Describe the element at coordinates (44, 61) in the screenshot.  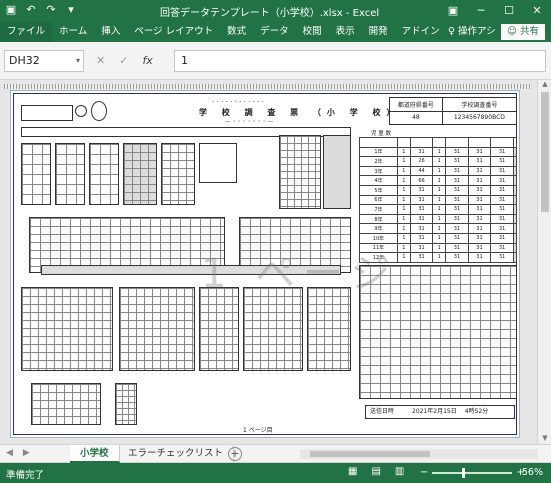
I see `name-box: DH32 ▾` at that location.